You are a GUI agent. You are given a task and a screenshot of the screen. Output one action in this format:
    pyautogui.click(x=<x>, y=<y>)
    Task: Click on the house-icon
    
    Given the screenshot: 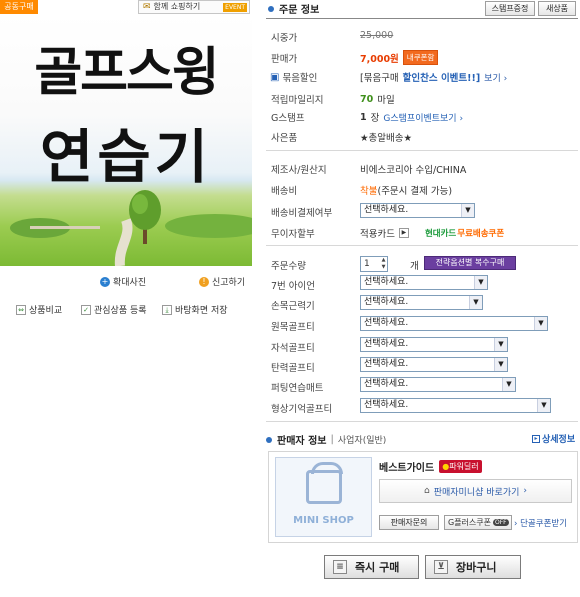 What is the action you would take?
    pyautogui.click(x=324, y=483)
    